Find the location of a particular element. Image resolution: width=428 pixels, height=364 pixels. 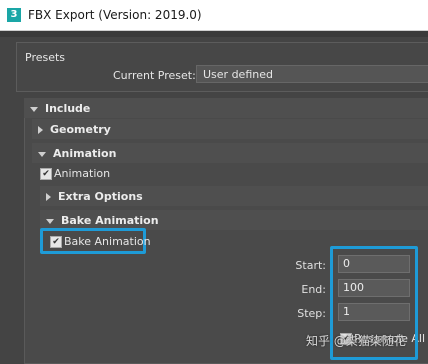

include-header: Include is located at coordinates (60, 108).